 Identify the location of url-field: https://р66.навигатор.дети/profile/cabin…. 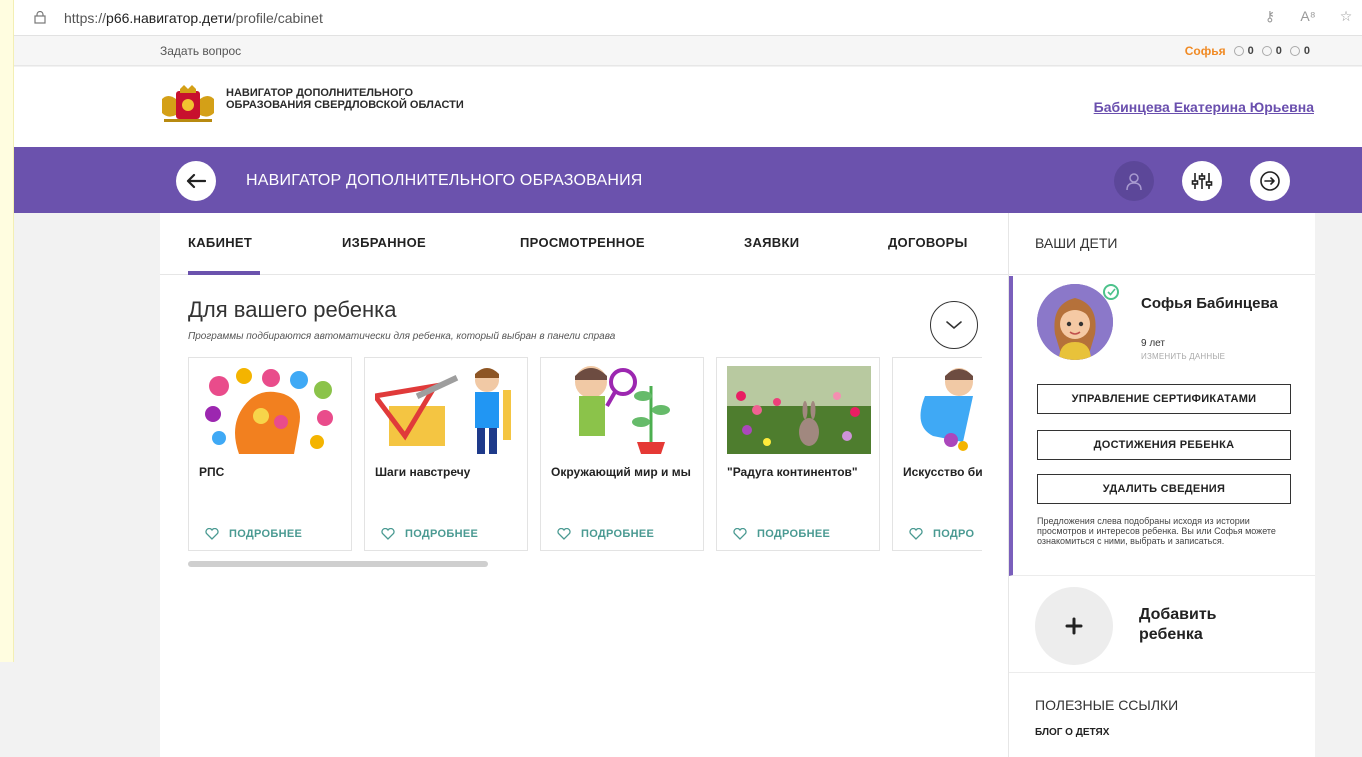
(193, 18).